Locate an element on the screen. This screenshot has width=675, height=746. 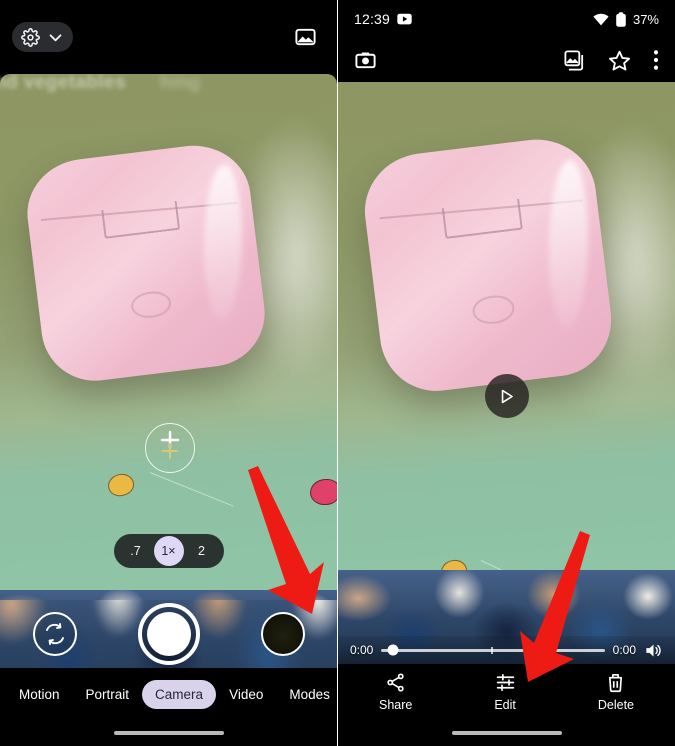
photo-library-icon is located at coordinates (305, 37).